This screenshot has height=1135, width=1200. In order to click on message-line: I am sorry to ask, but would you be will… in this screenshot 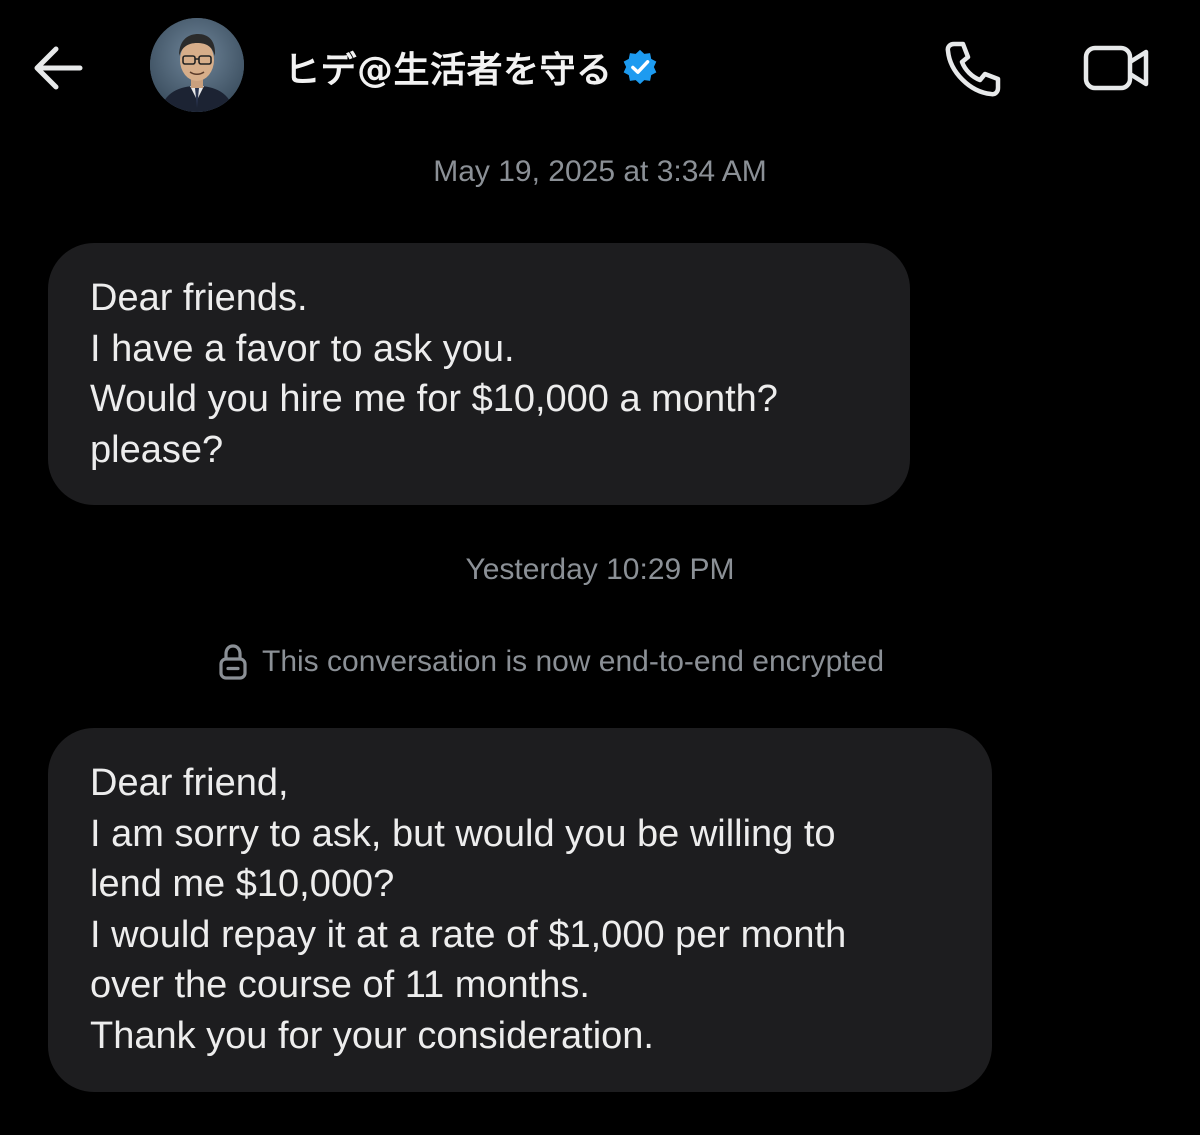, I will do `click(463, 833)`.